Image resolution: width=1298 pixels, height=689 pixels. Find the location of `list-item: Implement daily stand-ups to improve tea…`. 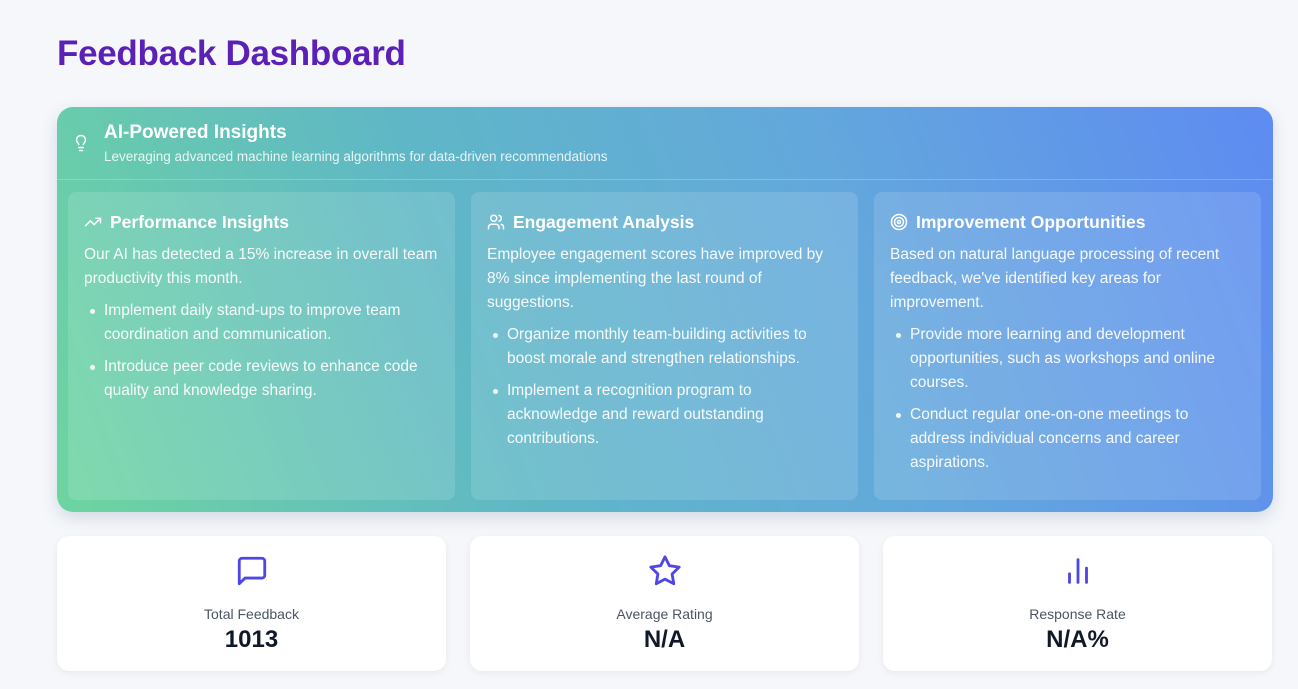

list-item: Implement daily stand-ups to improve tea… is located at coordinates (264, 323).